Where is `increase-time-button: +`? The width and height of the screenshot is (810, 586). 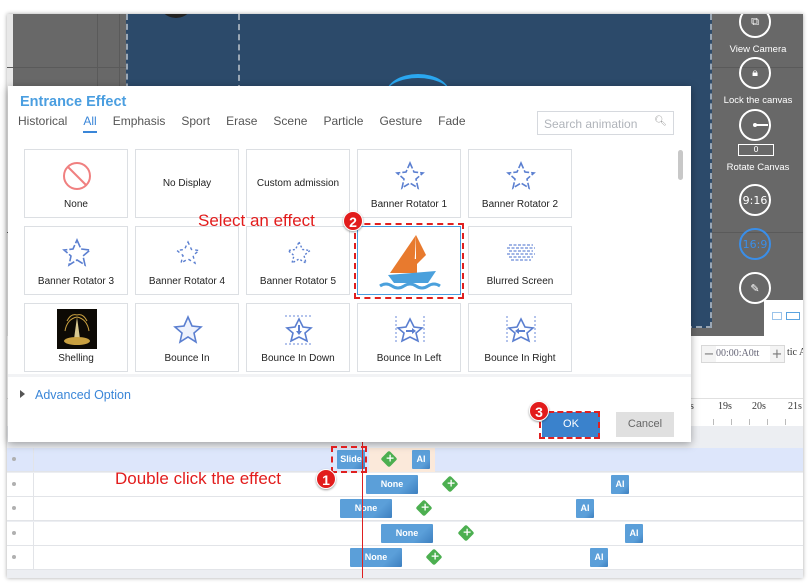 increase-time-button: + is located at coordinates (777, 354).